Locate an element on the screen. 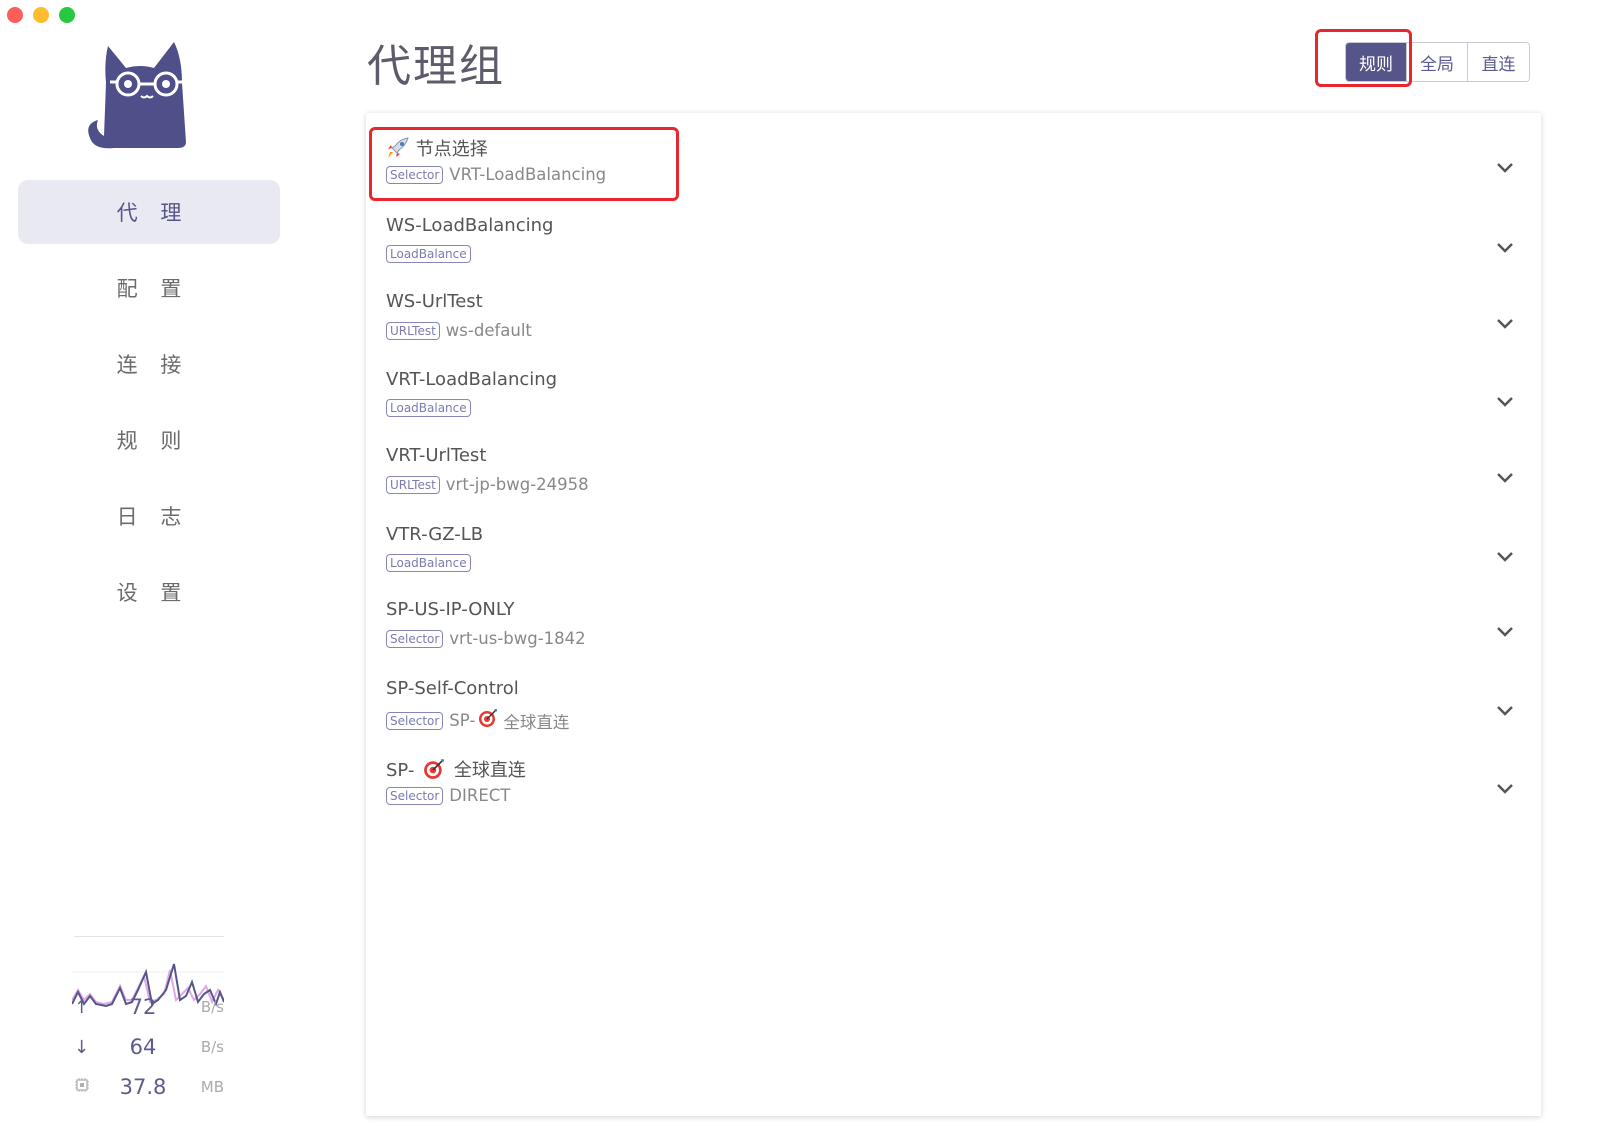  nav-item-proxy: 代 理 is located at coordinates (149, 212).